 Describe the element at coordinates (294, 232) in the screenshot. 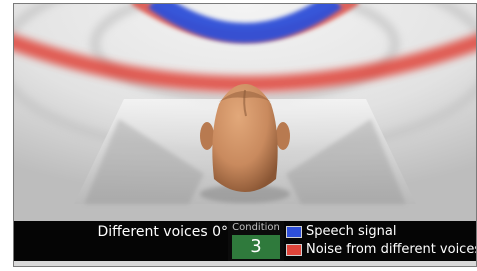

I see `speech-swatch` at that location.